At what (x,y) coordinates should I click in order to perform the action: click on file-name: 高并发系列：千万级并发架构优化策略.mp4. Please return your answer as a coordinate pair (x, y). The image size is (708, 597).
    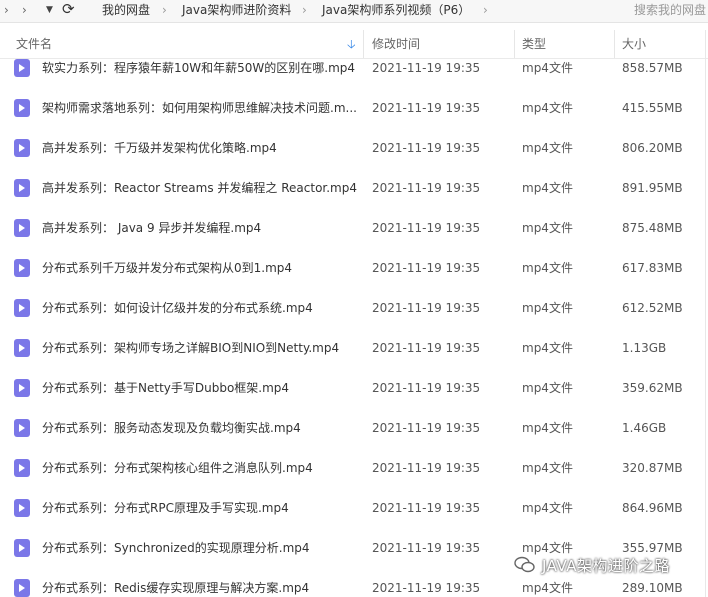
    Looking at the image, I should click on (201, 148).